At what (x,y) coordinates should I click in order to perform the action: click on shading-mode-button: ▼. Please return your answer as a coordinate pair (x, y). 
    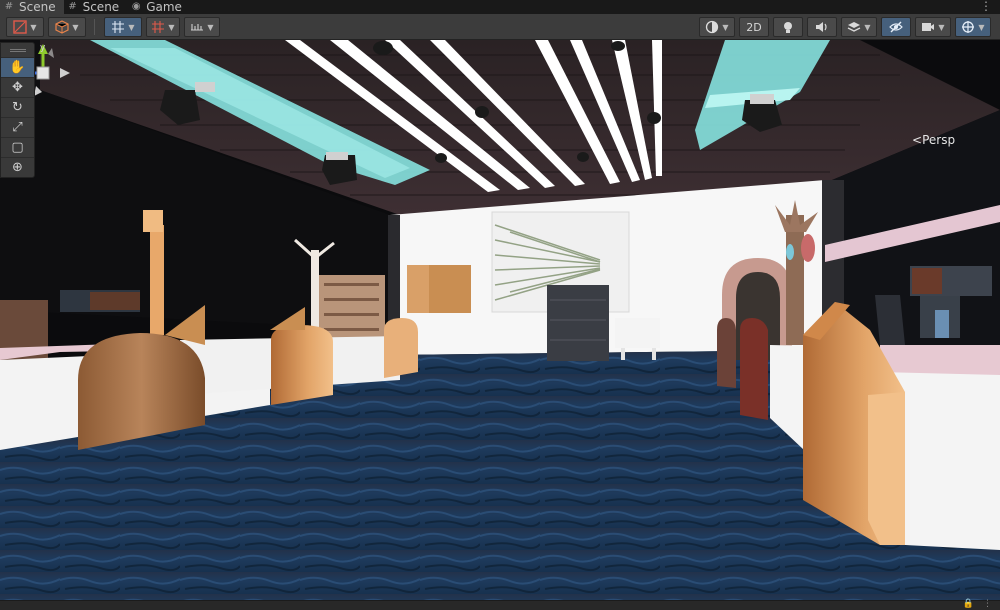
    Looking at the image, I should click on (717, 27).